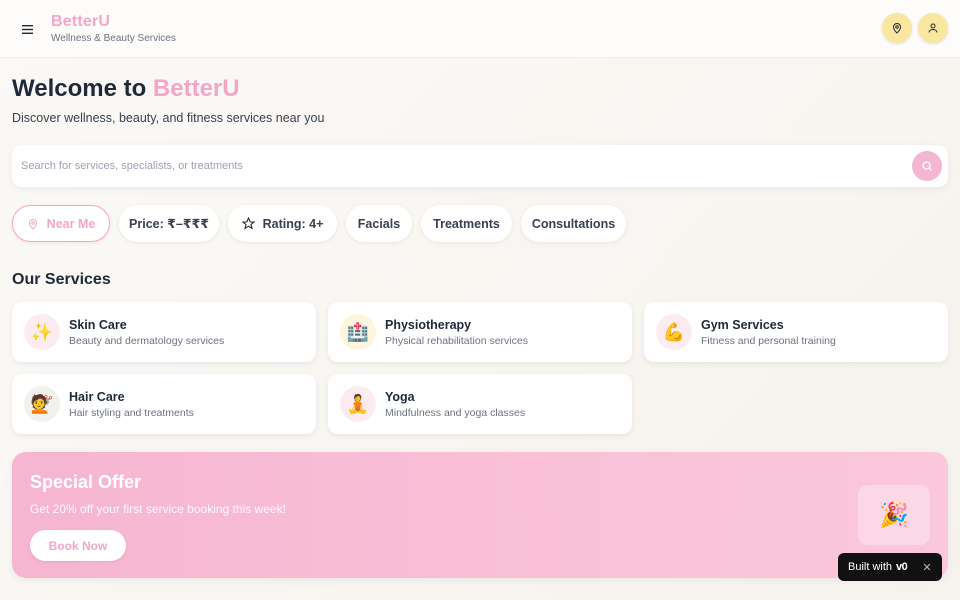 The width and height of the screenshot is (960, 600). I want to click on filter-label: Facials, so click(379, 223).